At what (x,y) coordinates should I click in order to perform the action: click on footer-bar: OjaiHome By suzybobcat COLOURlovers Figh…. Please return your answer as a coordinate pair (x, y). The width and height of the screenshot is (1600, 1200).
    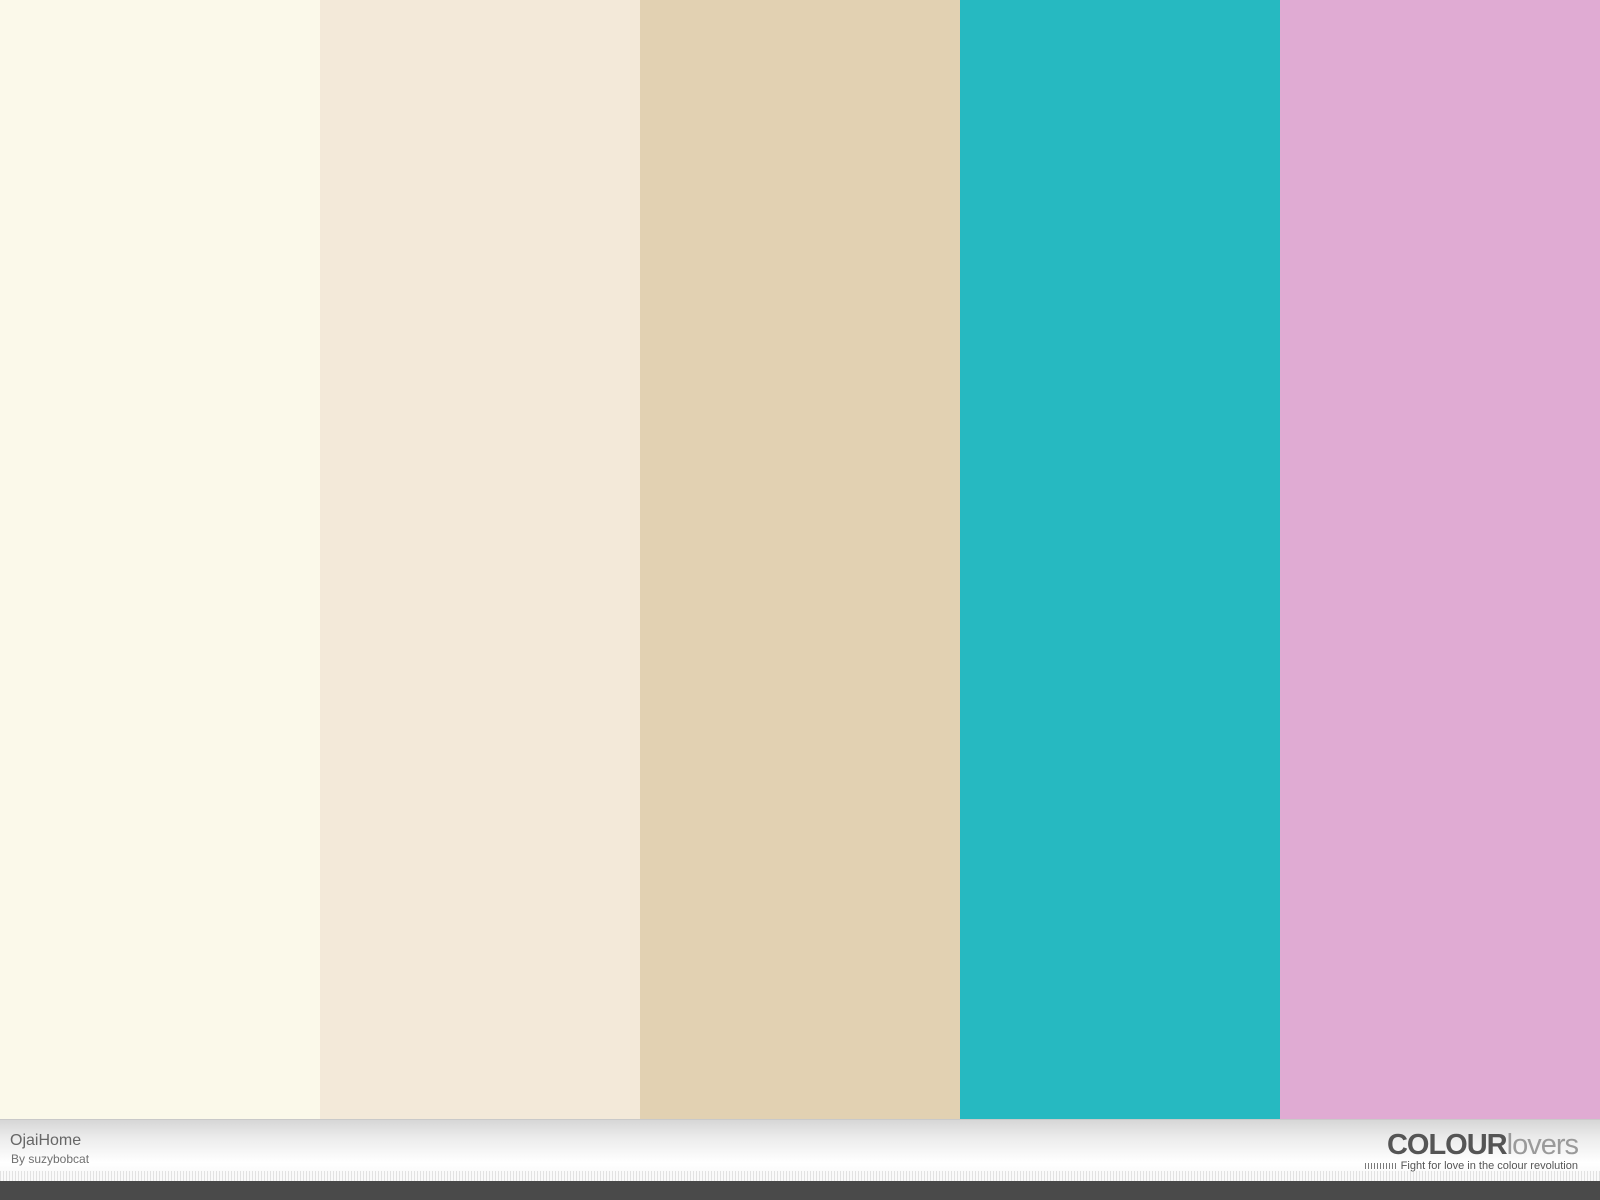
    Looking at the image, I should click on (800, 1150).